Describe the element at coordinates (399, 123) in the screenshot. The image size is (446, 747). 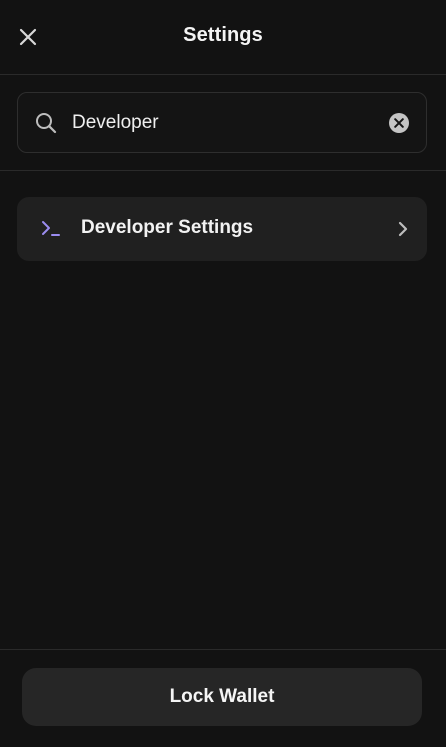
I see `clear-search-button` at that location.